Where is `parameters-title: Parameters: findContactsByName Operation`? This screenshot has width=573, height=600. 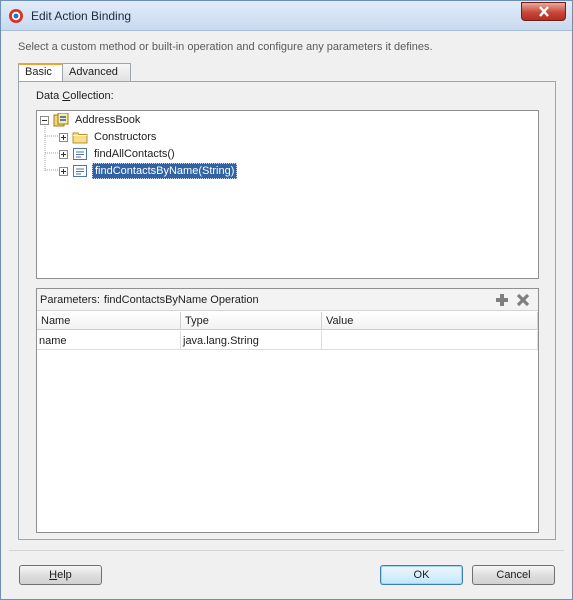 parameters-title: Parameters: findContactsByName Operation is located at coordinates (149, 300).